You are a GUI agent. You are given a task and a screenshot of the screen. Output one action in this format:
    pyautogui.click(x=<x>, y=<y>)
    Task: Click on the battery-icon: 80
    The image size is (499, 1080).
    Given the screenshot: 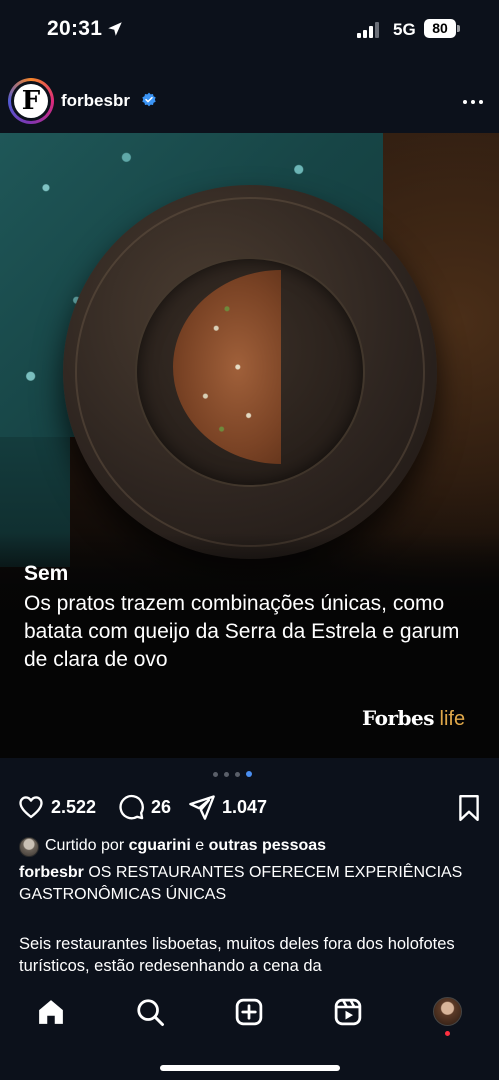 What is the action you would take?
    pyautogui.click(x=442, y=28)
    